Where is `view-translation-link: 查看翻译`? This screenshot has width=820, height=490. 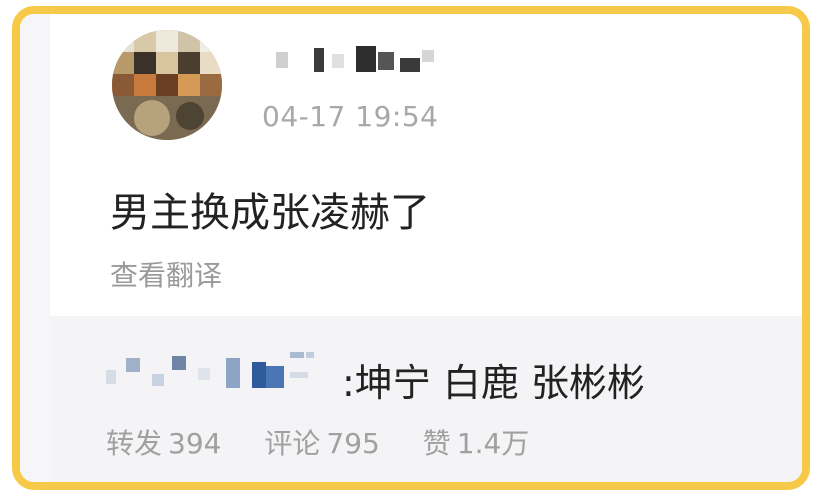
view-translation-link: 查看翻译 is located at coordinates (166, 274).